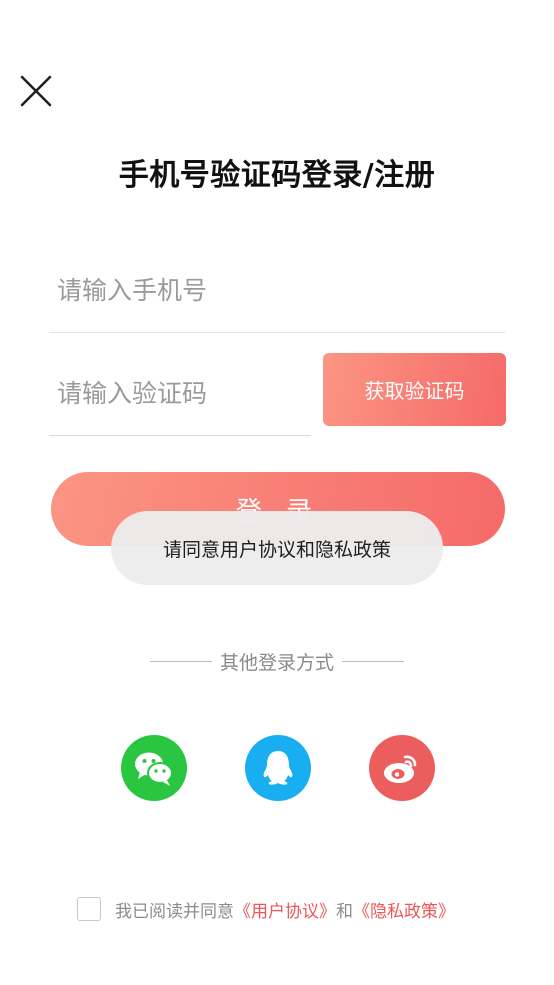 This screenshot has width=554, height=985. I want to click on phone-input-row, so click(277, 291).